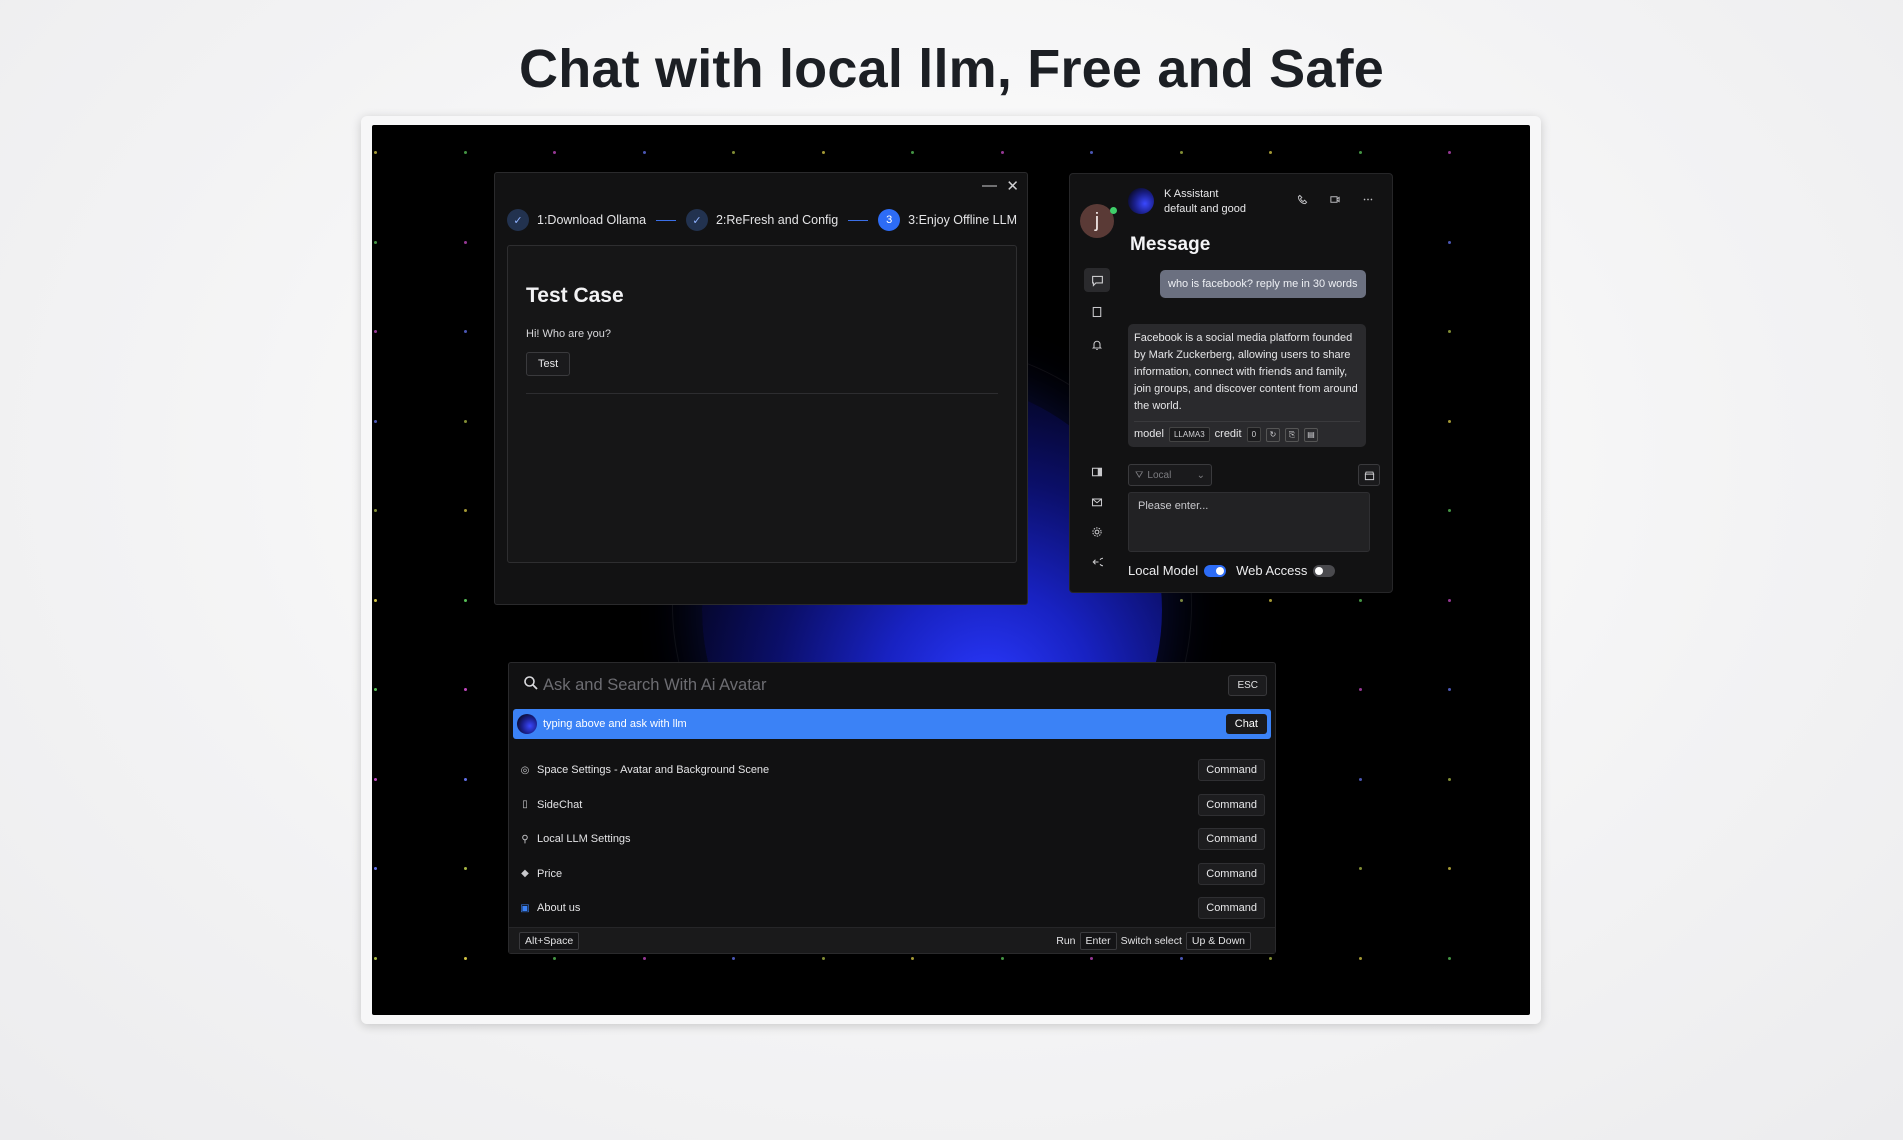 The image size is (1903, 1140). I want to click on command-sidechat: ▯ SideChat Command, so click(892, 805).